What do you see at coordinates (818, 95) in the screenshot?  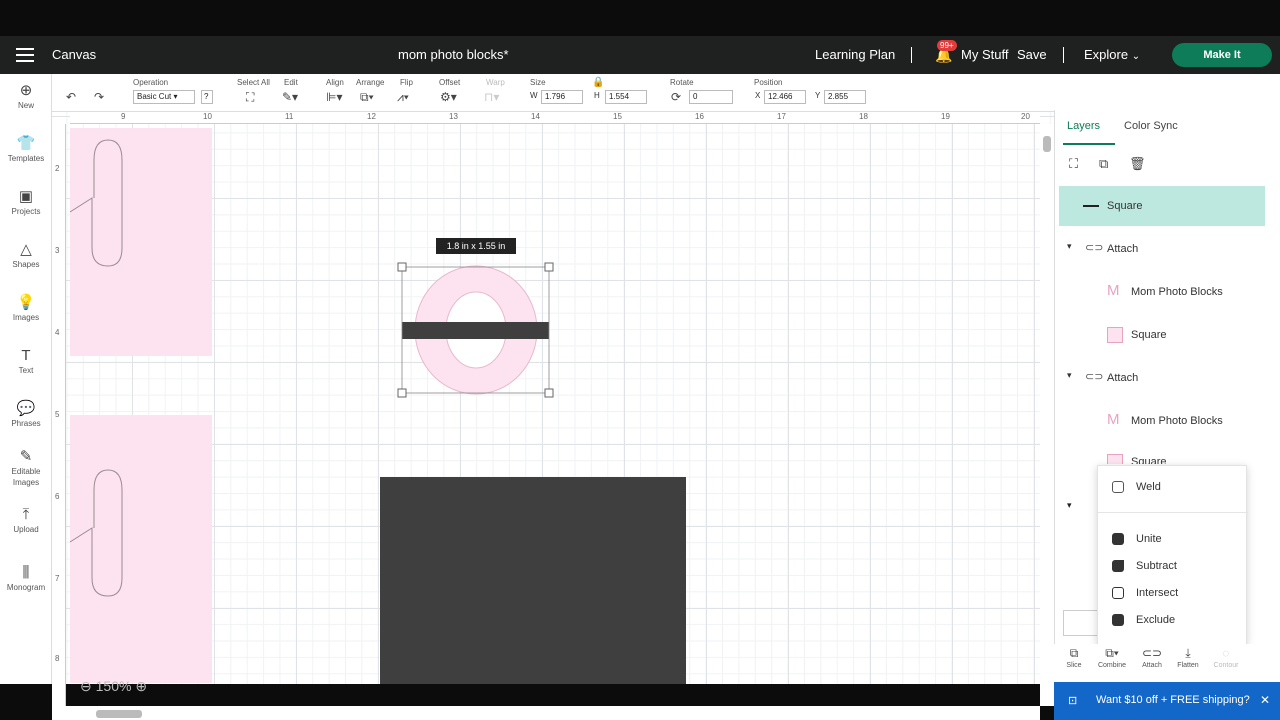 I see `y-label: Y` at bounding box center [818, 95].